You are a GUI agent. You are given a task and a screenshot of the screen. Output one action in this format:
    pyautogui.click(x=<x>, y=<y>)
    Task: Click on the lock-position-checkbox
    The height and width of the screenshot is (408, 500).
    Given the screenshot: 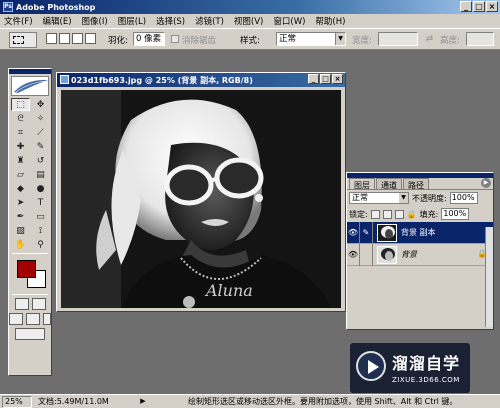 What is the action you would take?
    pyautogui.click(x=399, y=214)
    